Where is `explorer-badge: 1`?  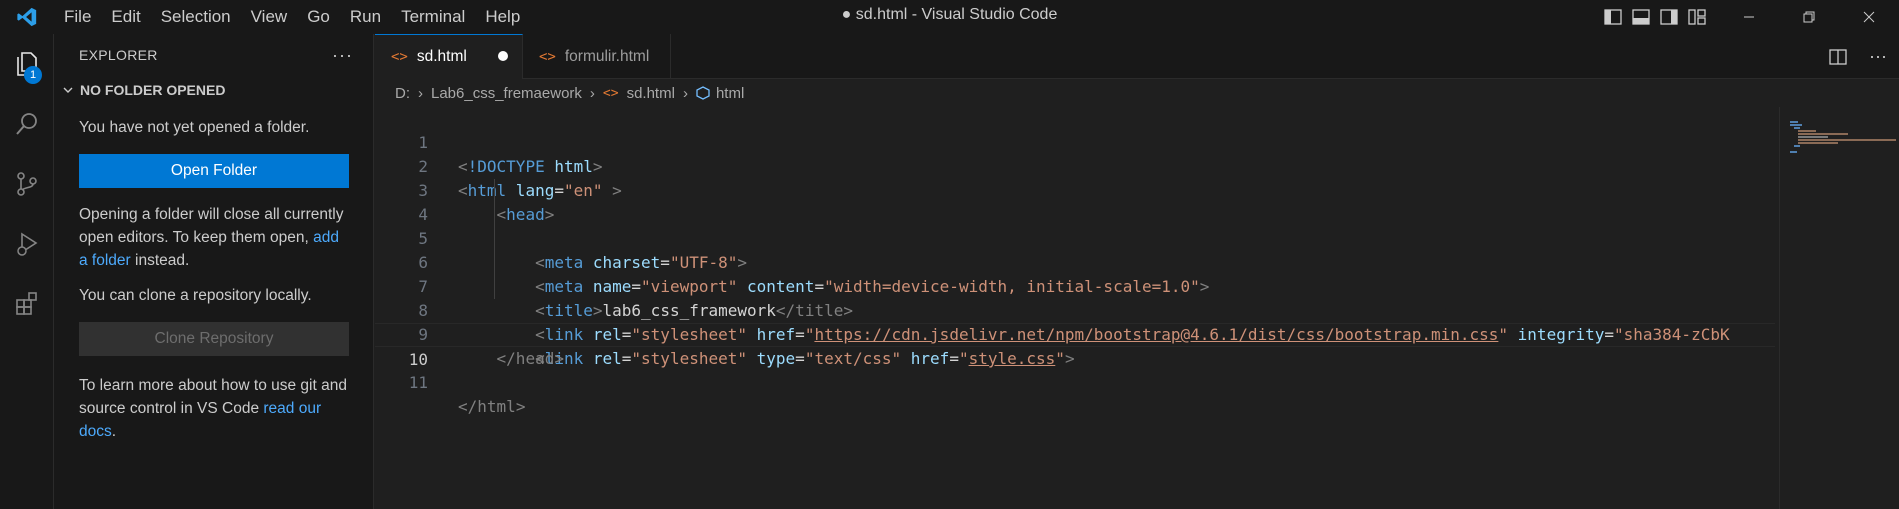 explorer-badge: 1 is located at coordinates (33, 75).